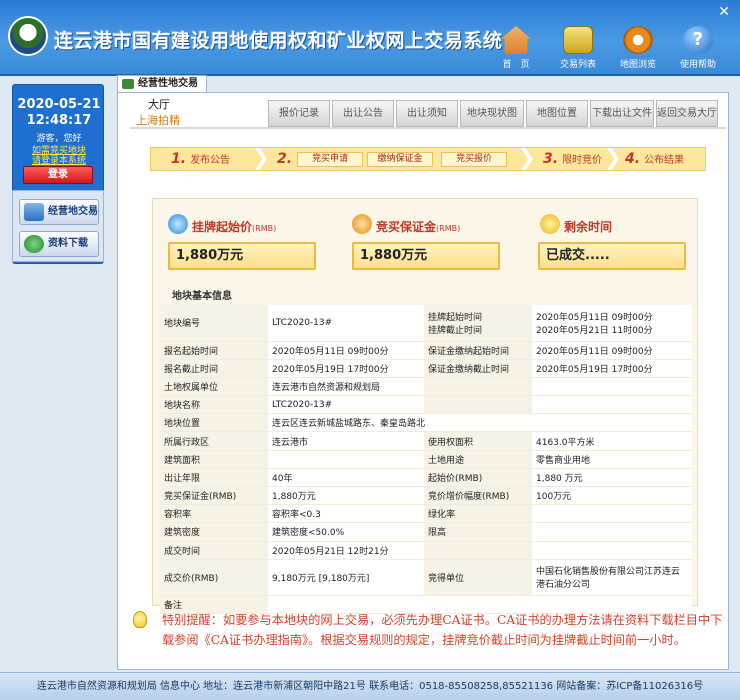  Describe the element at coordinates (299, 113) in the screenshot. I see `subtab-bid-record: 报价记录` at that location.